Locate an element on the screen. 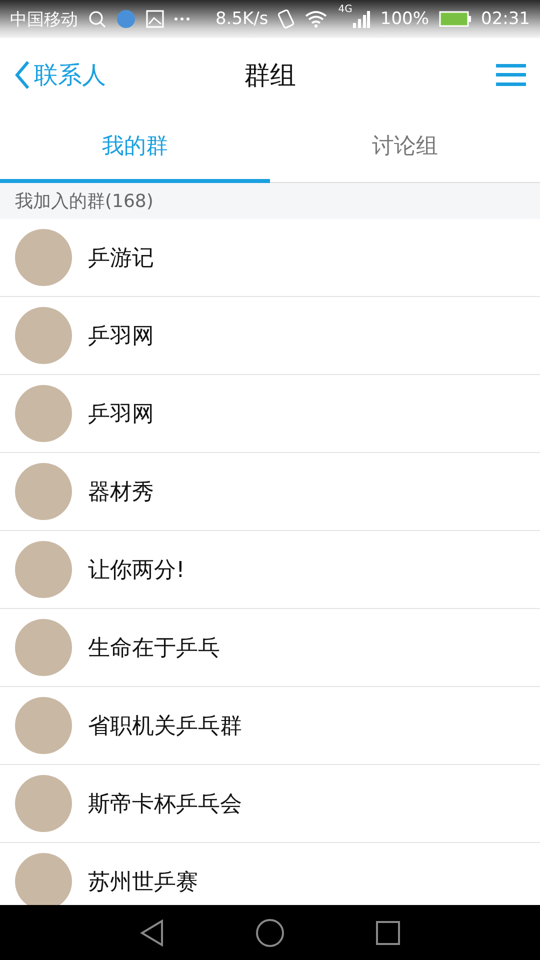 This screenshot has height=960, width=540. group-row: 让你两分! is located at coordinates (270, 570).